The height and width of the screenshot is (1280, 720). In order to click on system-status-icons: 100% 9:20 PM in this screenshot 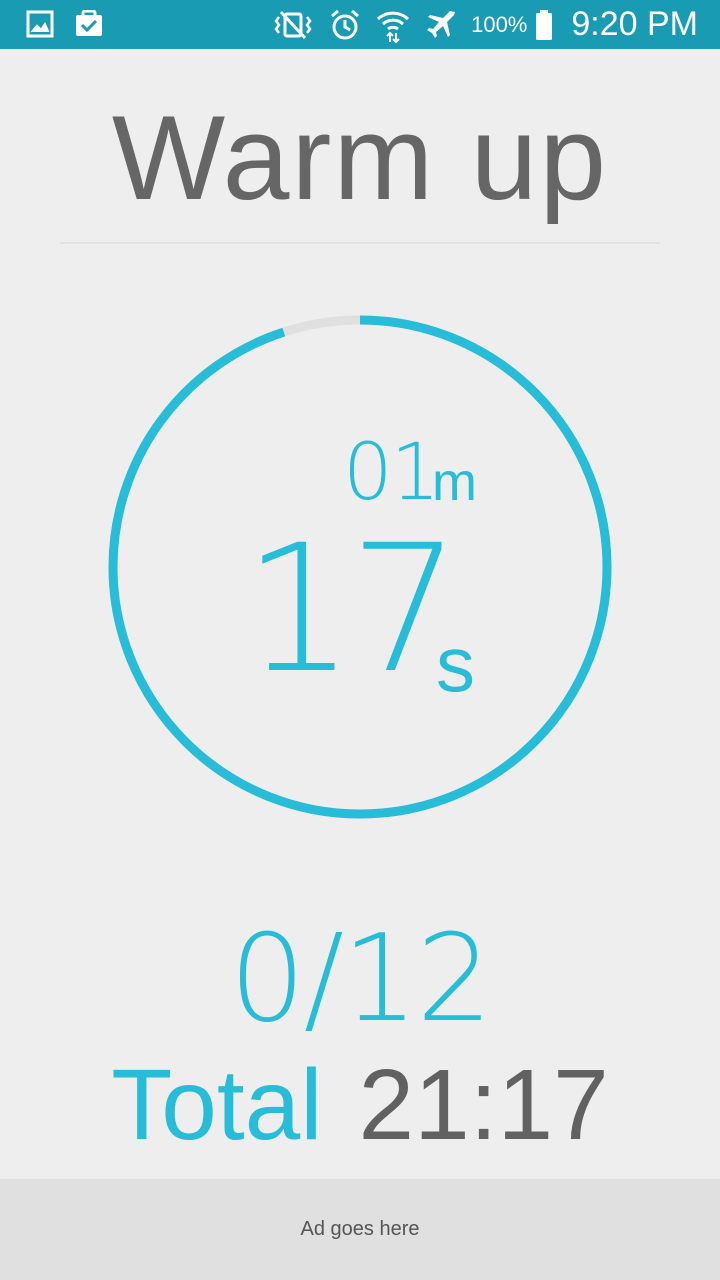, I will do `click(484, 24)`.